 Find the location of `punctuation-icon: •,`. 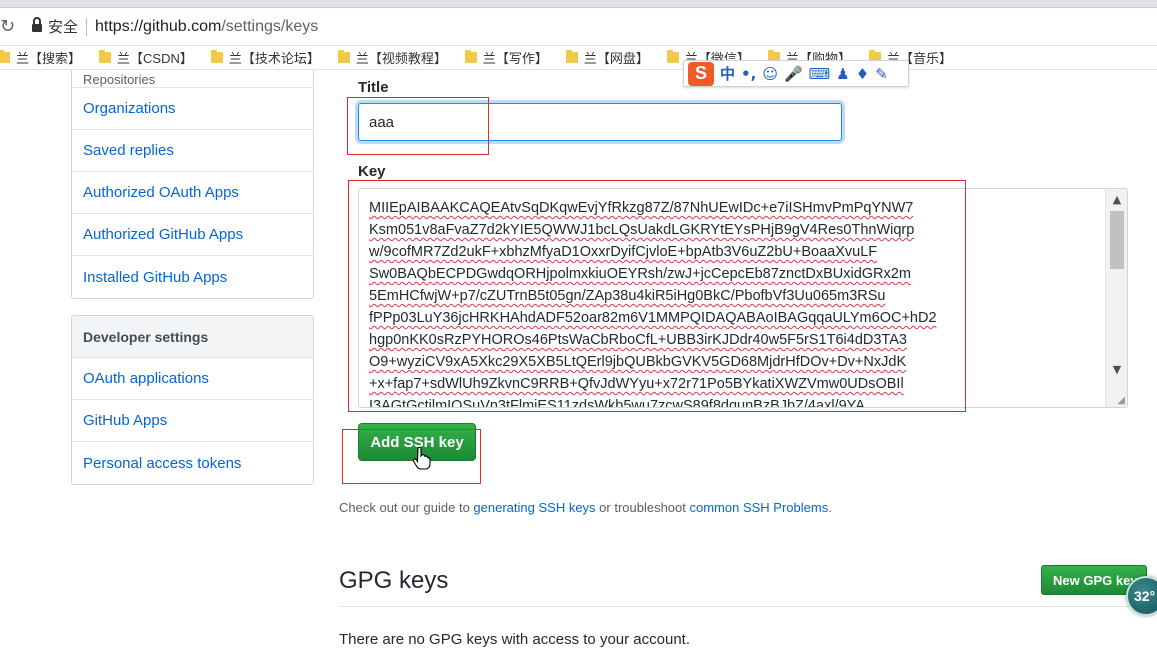

punctuation-icon: •, is located at coordinates (748, 74).